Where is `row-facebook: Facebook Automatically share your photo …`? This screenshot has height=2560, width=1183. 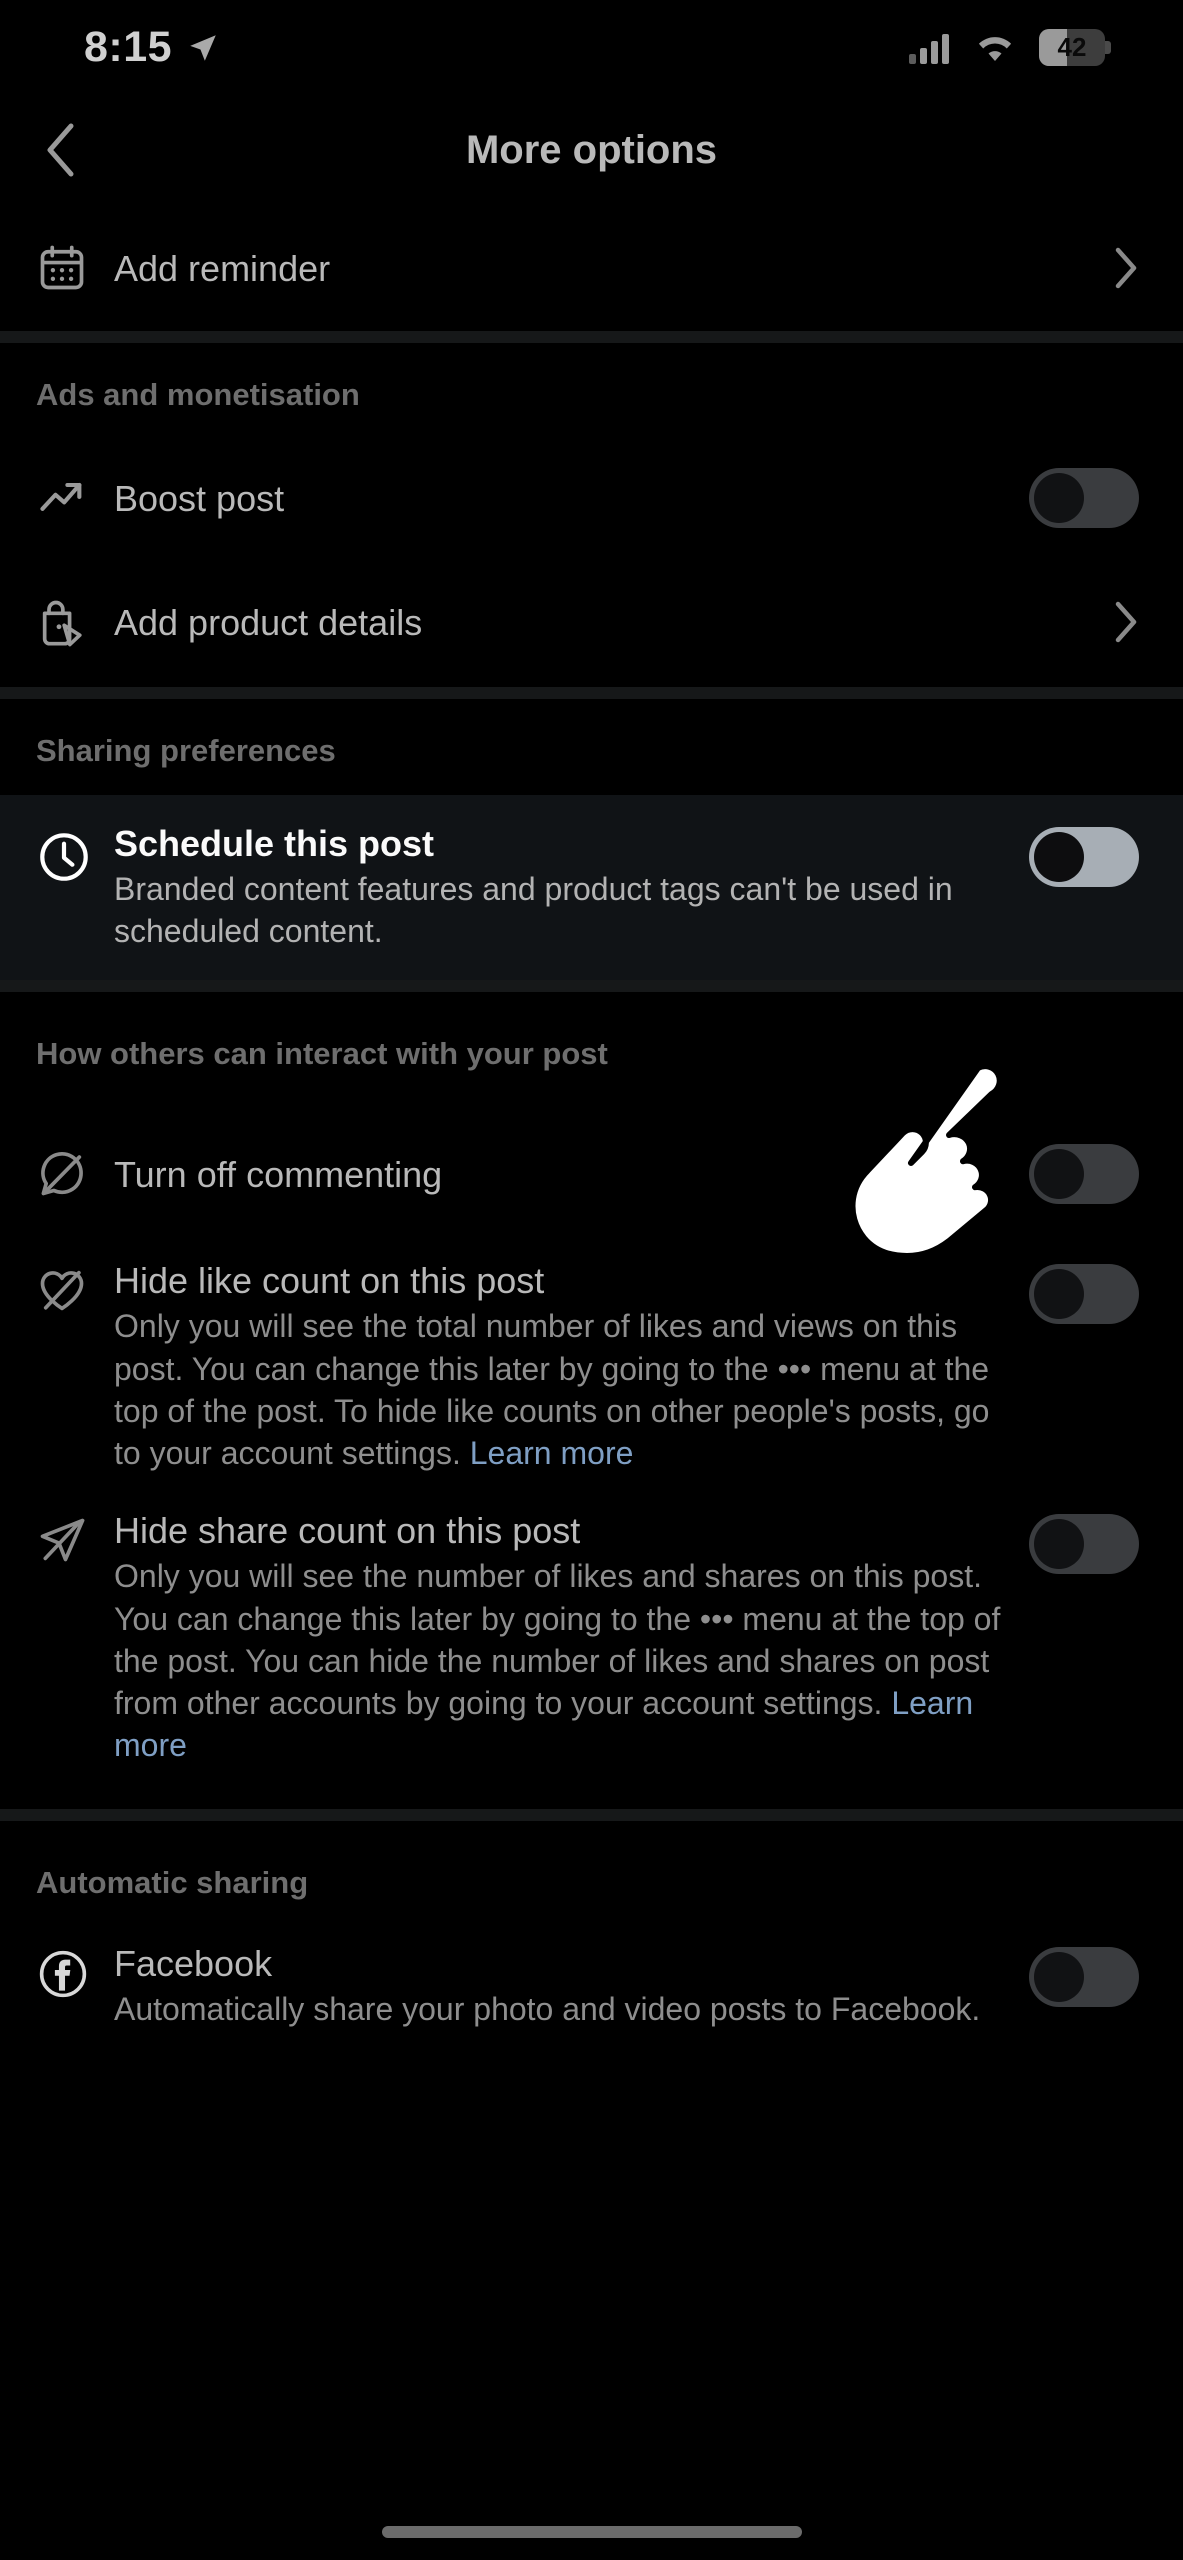
row-facebook: Facebook Automatically share your photo … is located at coordinates (591, 1983).